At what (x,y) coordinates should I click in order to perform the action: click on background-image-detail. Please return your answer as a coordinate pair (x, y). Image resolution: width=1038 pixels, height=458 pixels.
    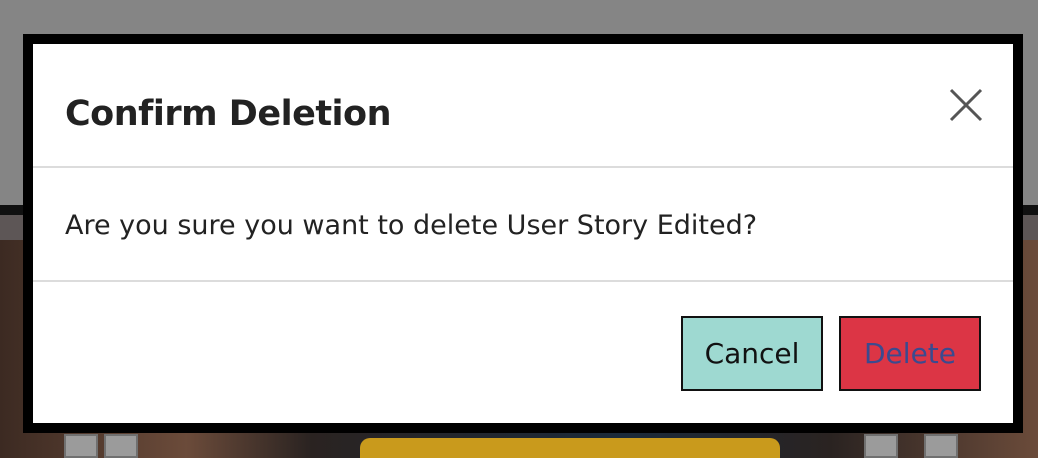
    Looking at the image, I should click on (570, 448).